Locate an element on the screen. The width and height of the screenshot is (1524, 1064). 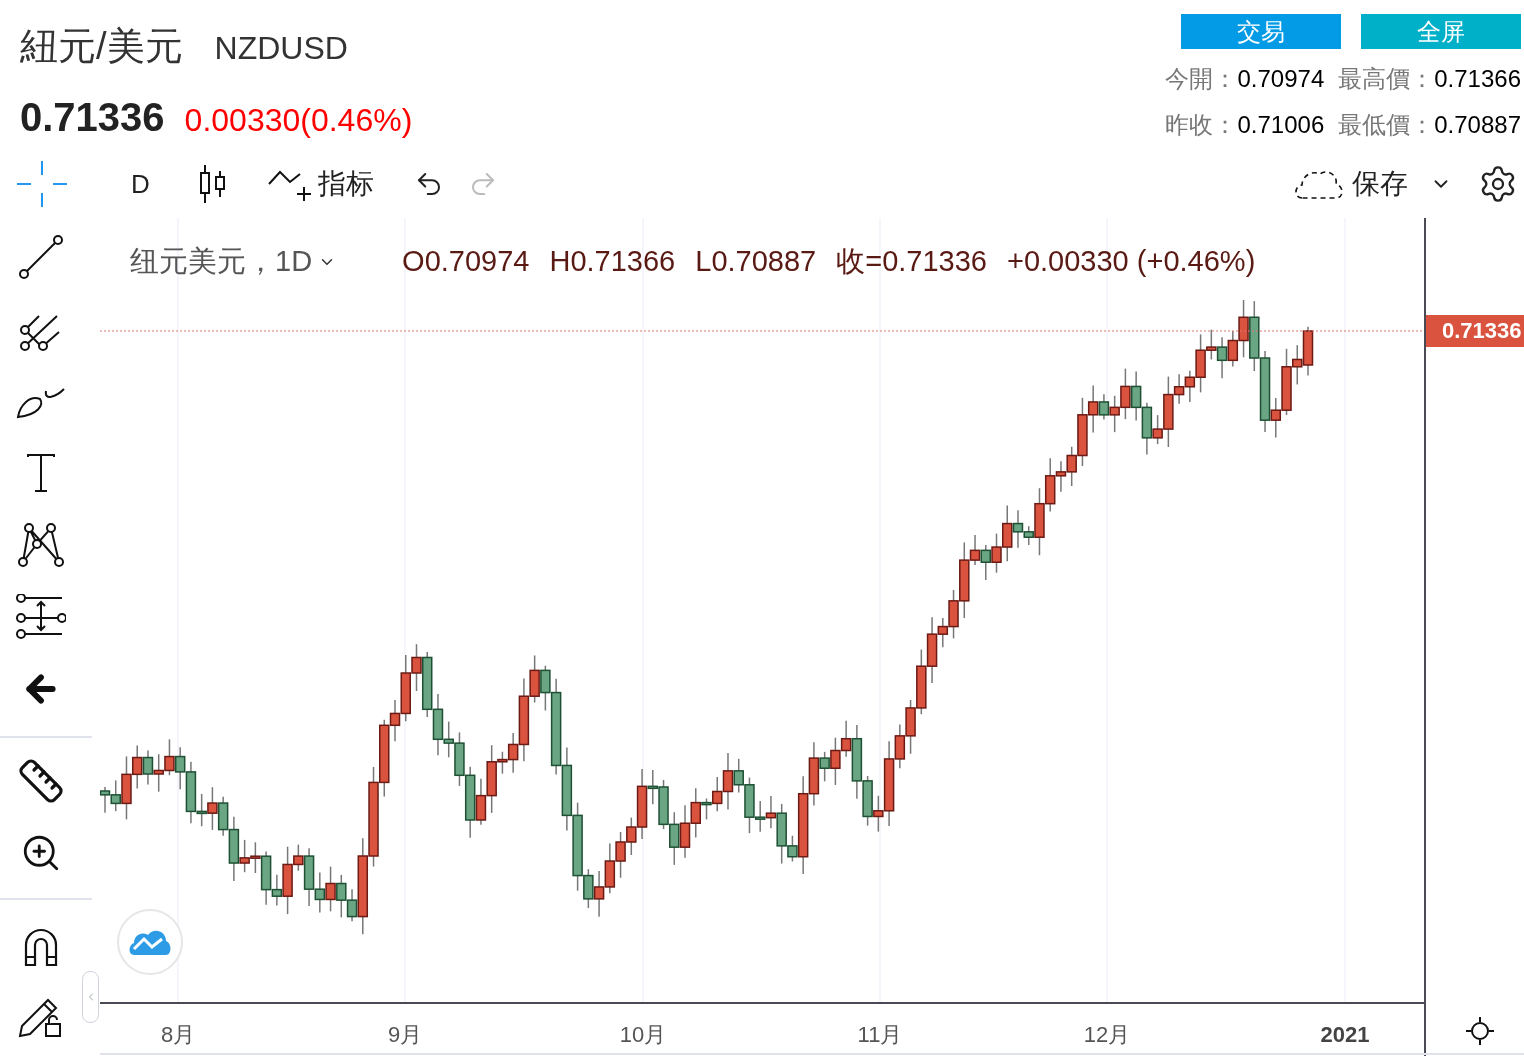
legend-high: H0.71366 is located at coordinates (612, 261).